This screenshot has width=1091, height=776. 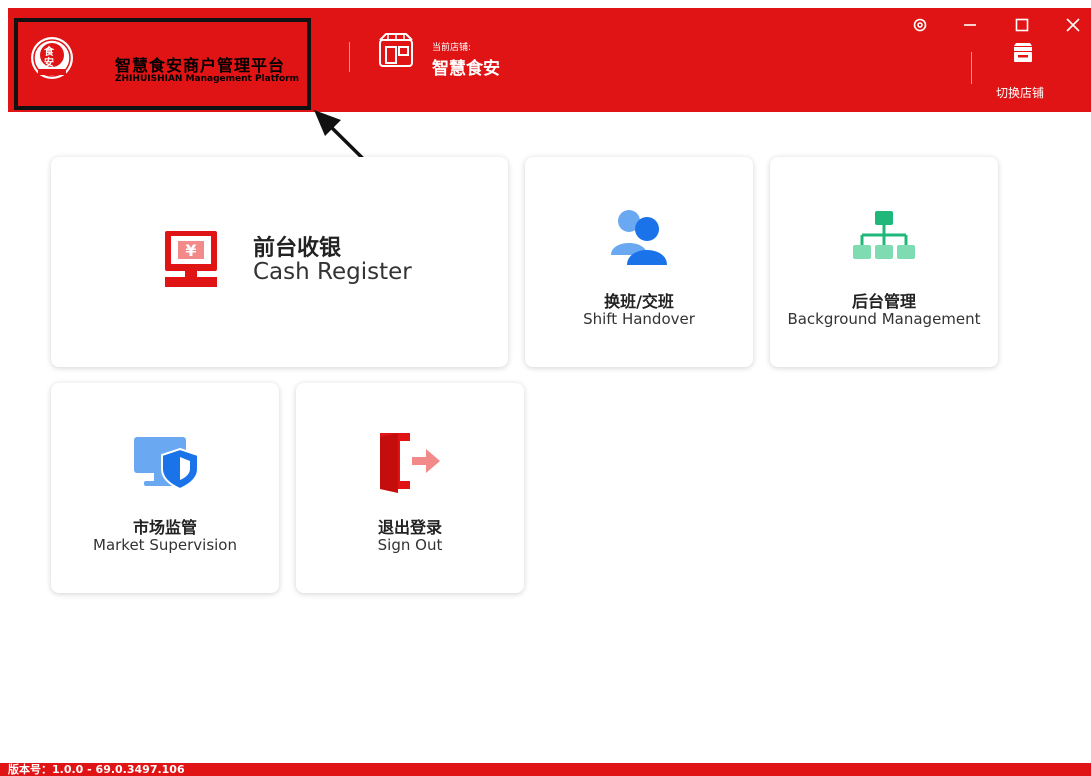 I want to click on market-supervision-title: 市场监管, so click(x=164, y=527).